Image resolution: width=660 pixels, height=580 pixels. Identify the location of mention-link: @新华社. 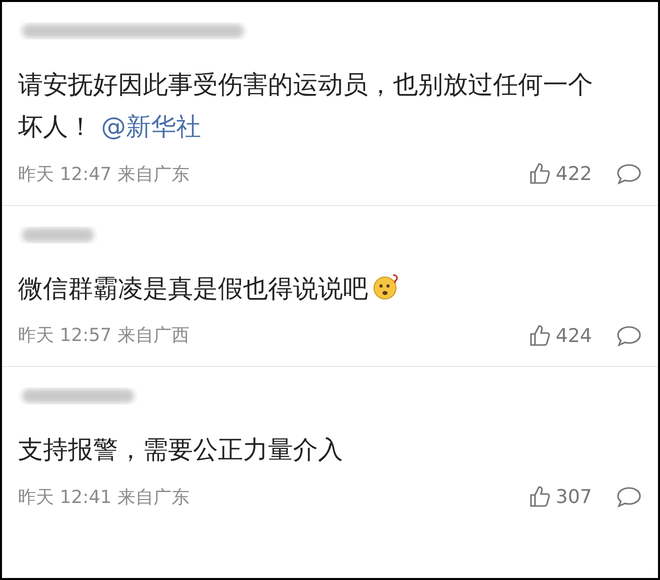
(151, 126).